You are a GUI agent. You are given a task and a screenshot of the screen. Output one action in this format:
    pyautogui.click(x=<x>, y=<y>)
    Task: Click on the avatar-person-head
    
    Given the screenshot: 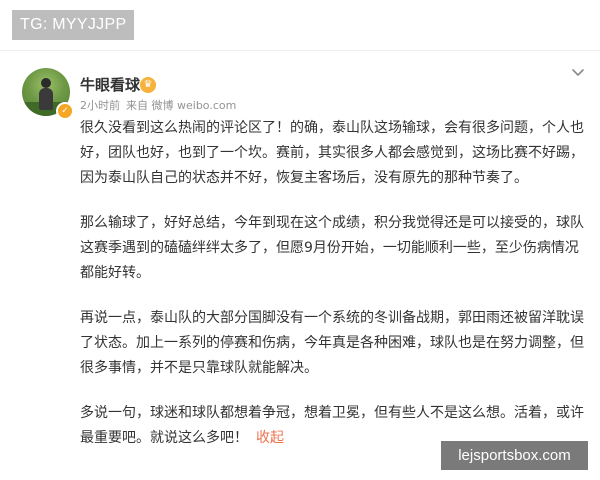 What is the action you would take?
    pyautogui.click(x=46, y=83)
    